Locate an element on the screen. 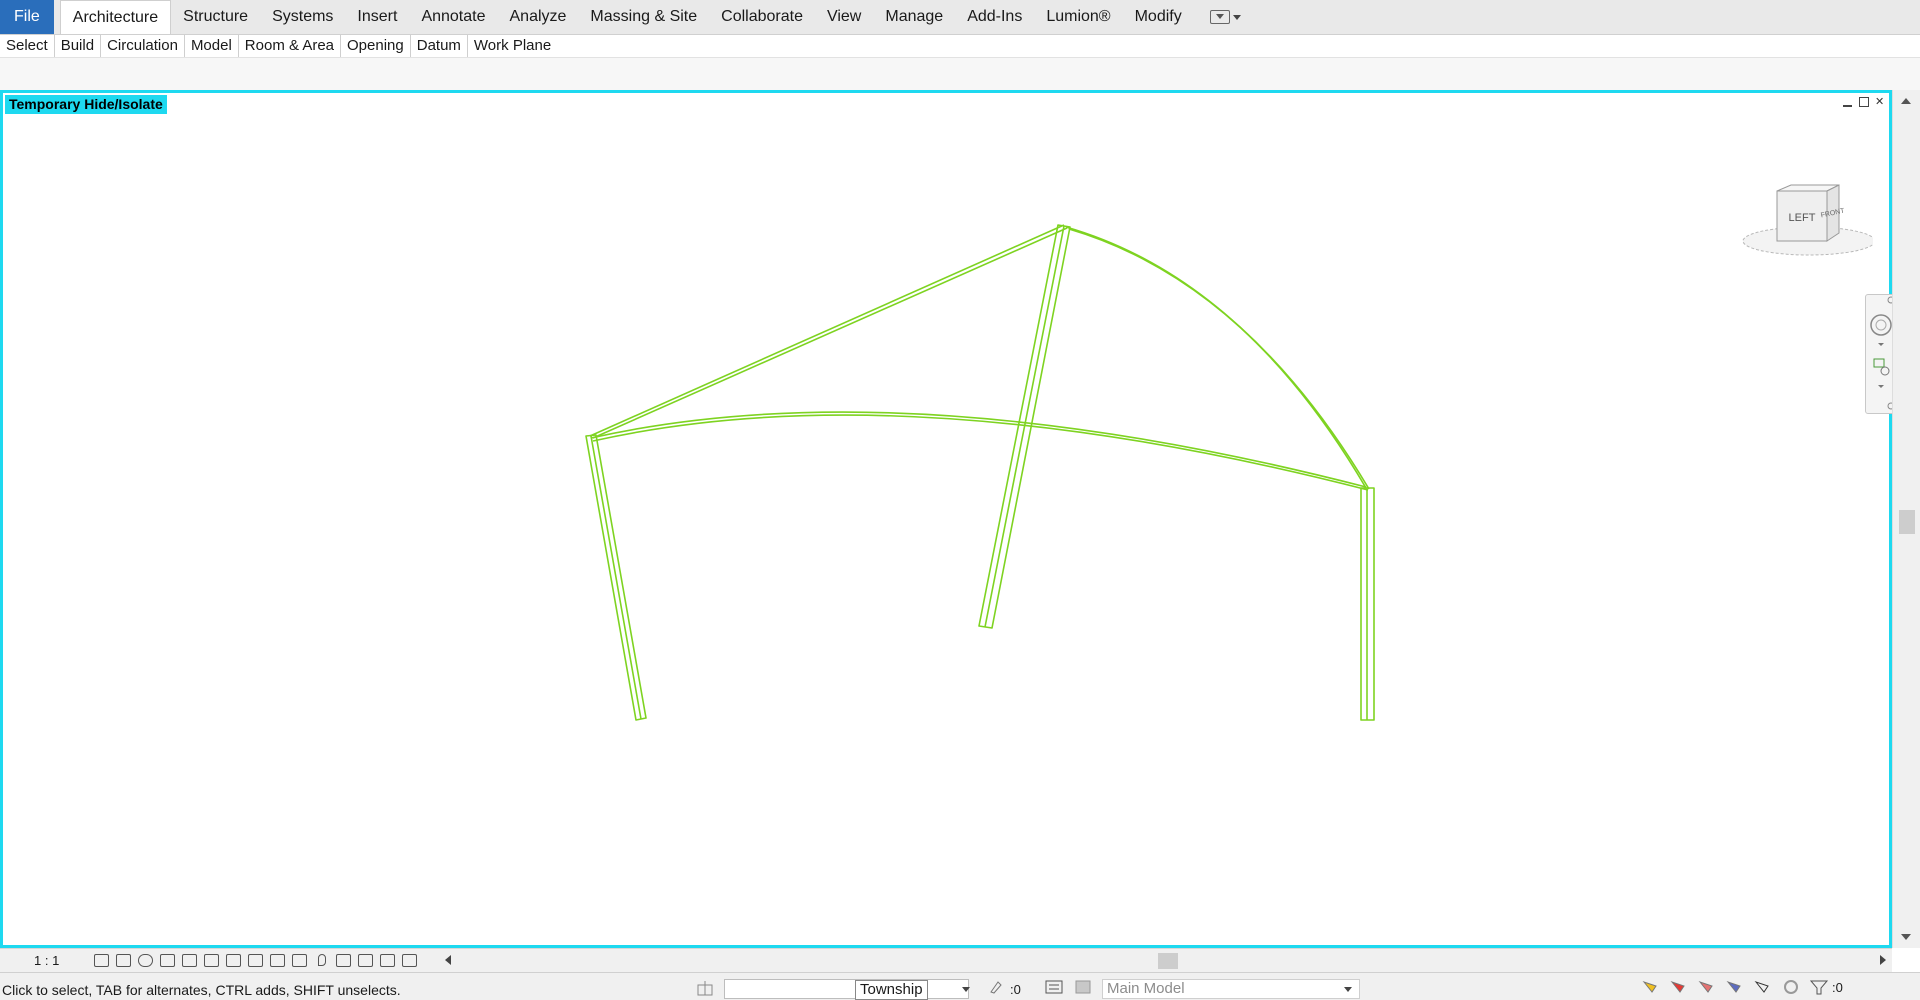 The height and width of the screenshot is (1000, 1920). temporary-hide-isolate-icon is located at coordinates (277, 960).